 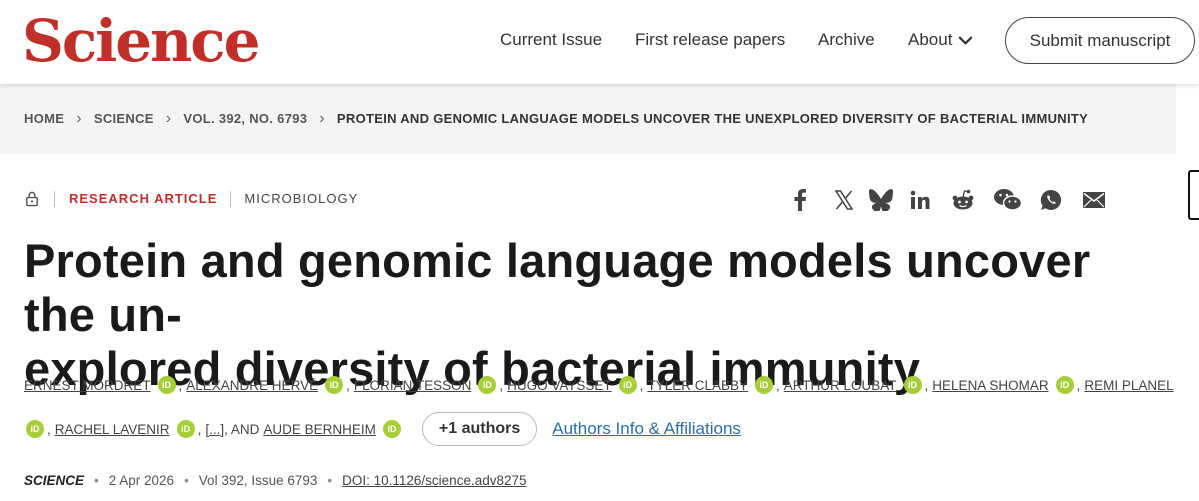 What do you see at coordinates (214, 429) in the screenshot?
I see `author-ellipsis-link: [...]` at bounding box center [214, 429].